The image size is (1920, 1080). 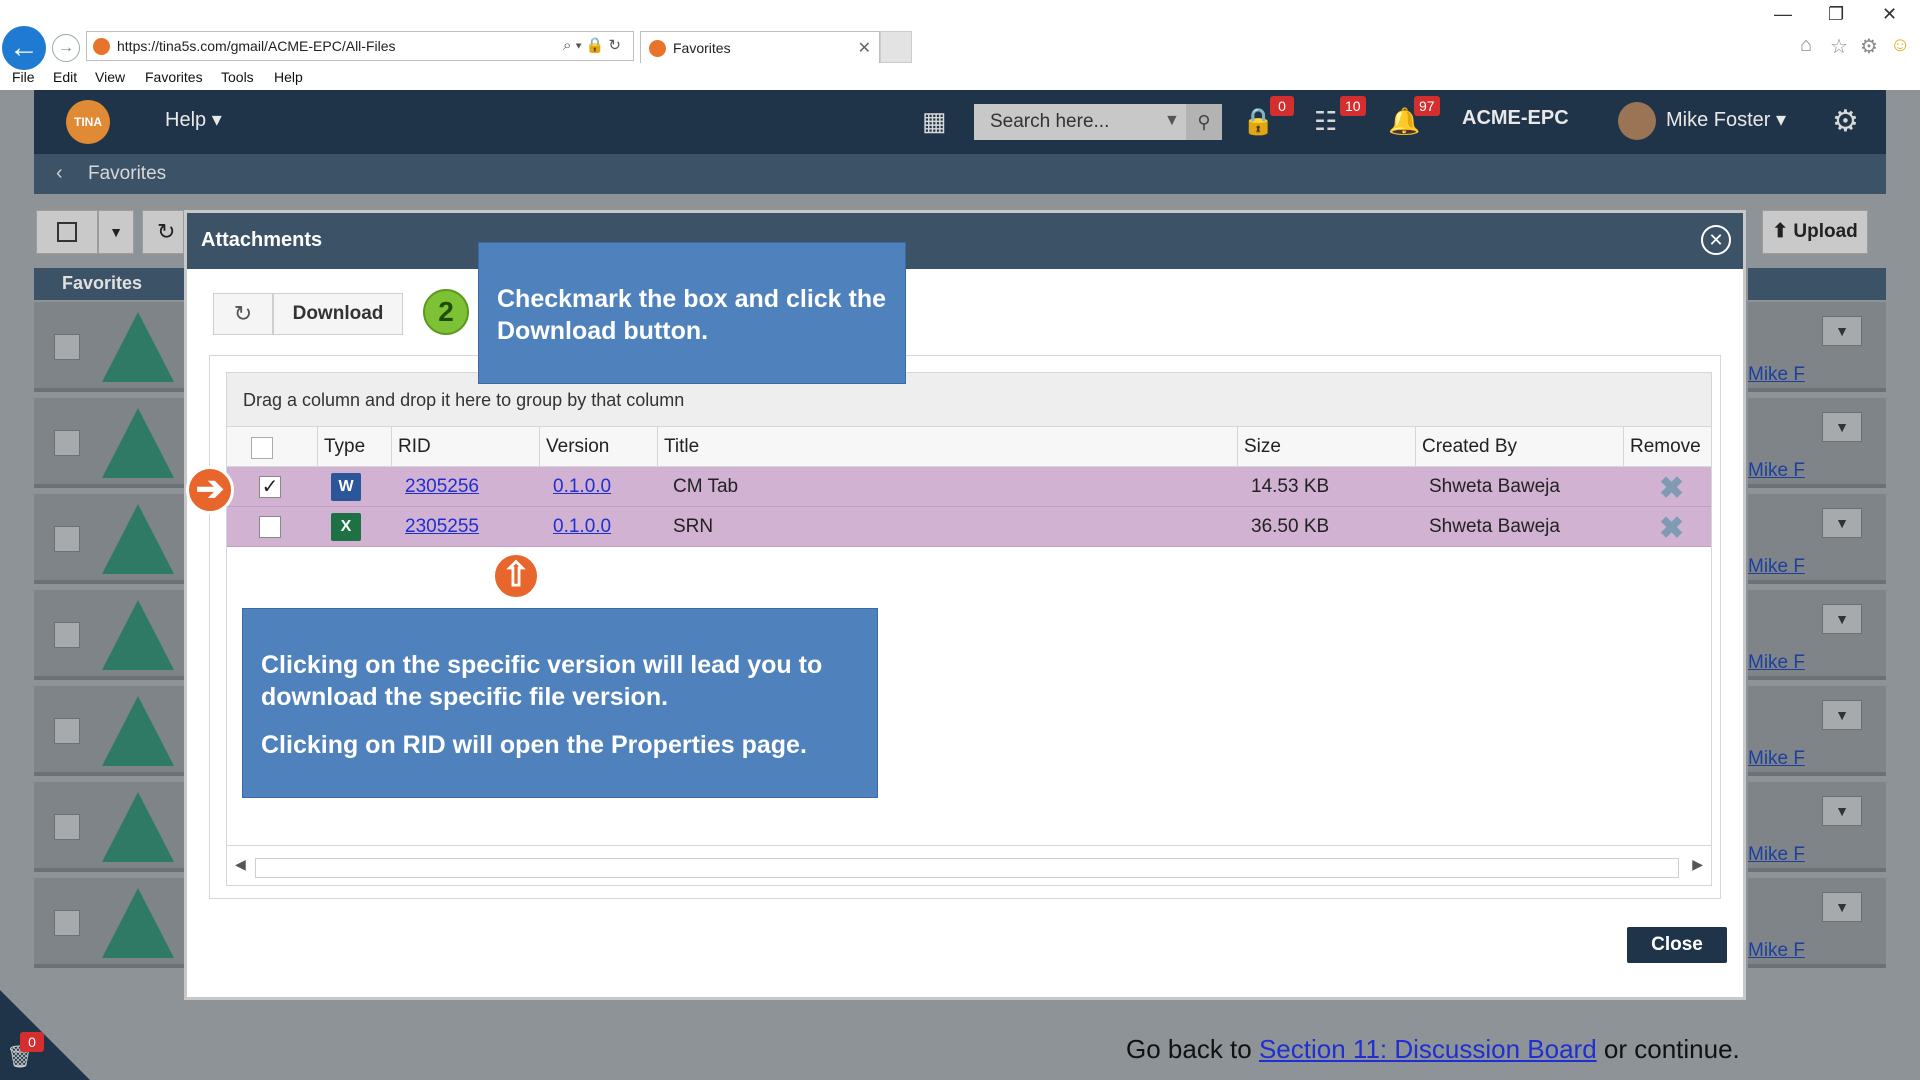 What do you see at coordinates (594, 45) in the screenshot?
I see `address-tools-icon: ⌕▾🔒↻` at bounding box center [594, 45].